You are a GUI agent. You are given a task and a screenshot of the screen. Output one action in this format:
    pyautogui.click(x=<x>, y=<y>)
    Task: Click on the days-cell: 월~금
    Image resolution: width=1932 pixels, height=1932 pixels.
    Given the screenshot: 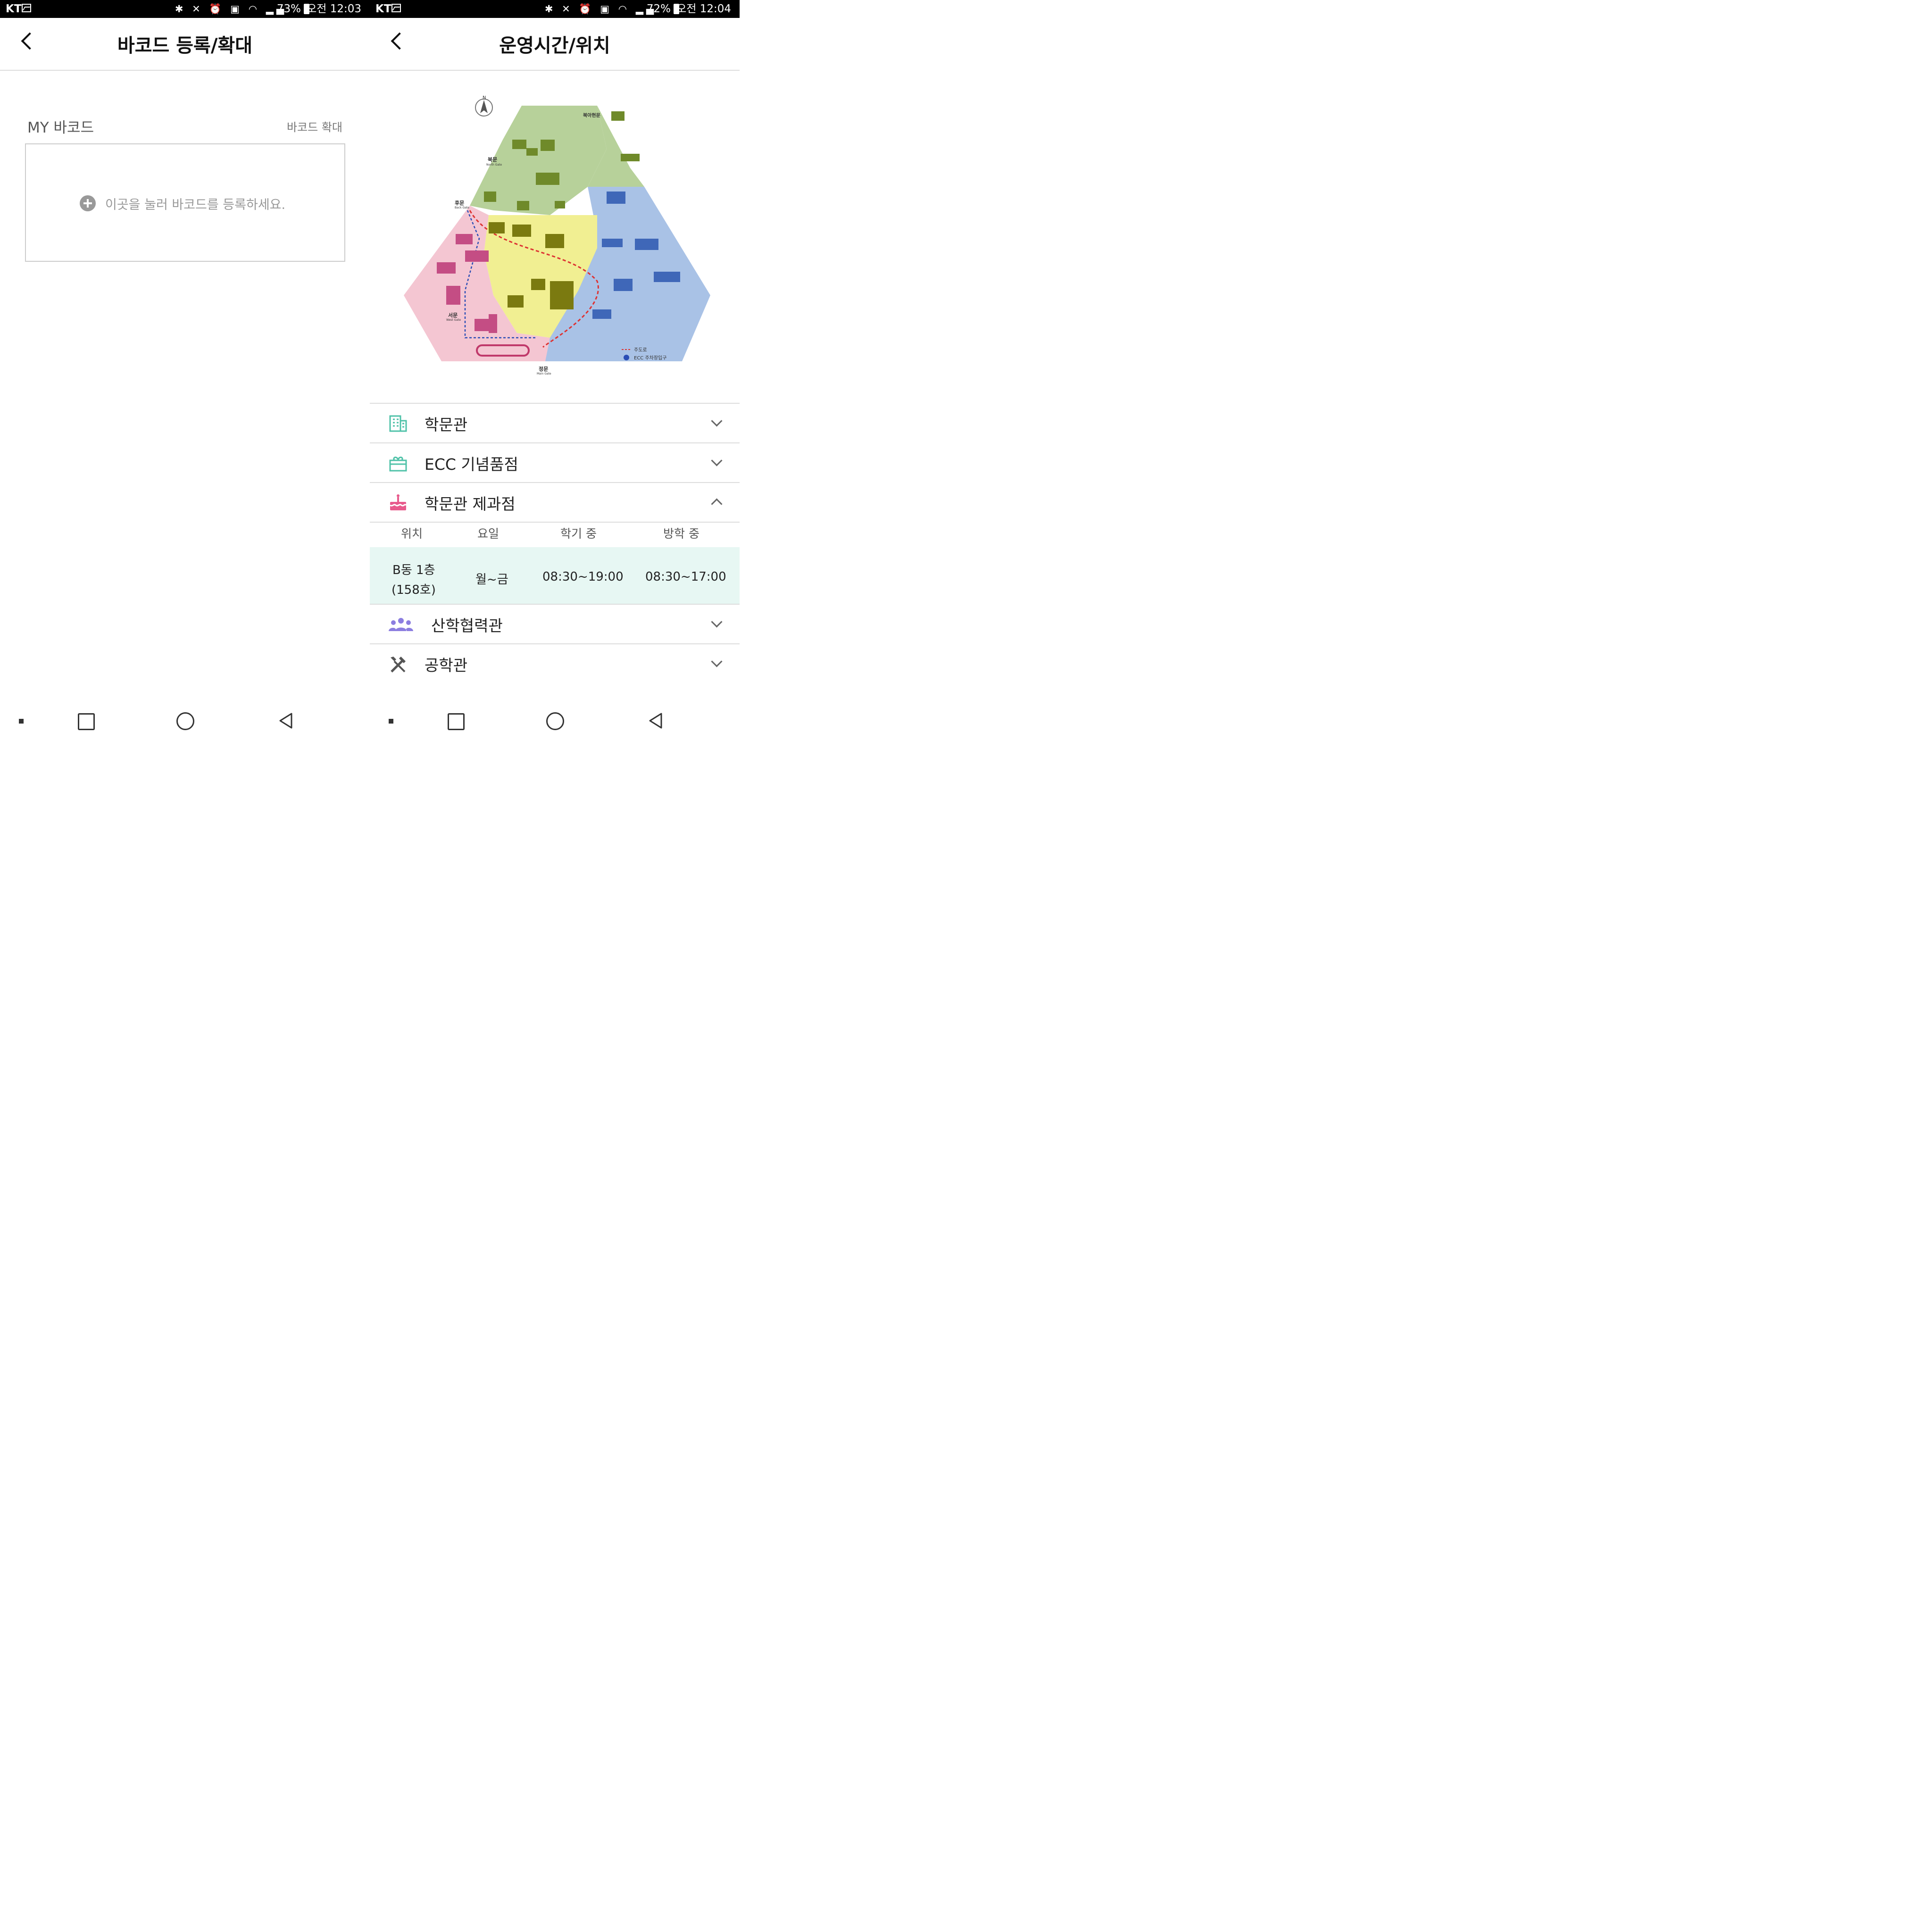 What is the action you would take?
    pyautogui.click(x=491, y=580)
    